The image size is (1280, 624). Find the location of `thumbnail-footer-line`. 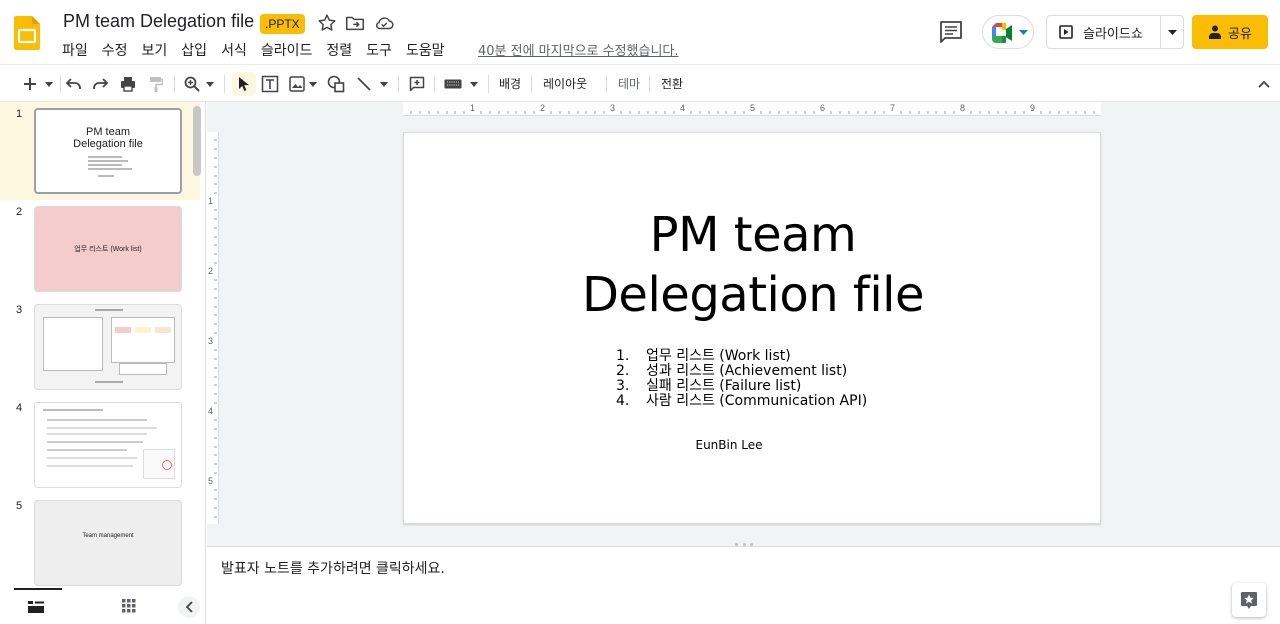

thumbnail-footer-line is located at coordinates (109, 382).